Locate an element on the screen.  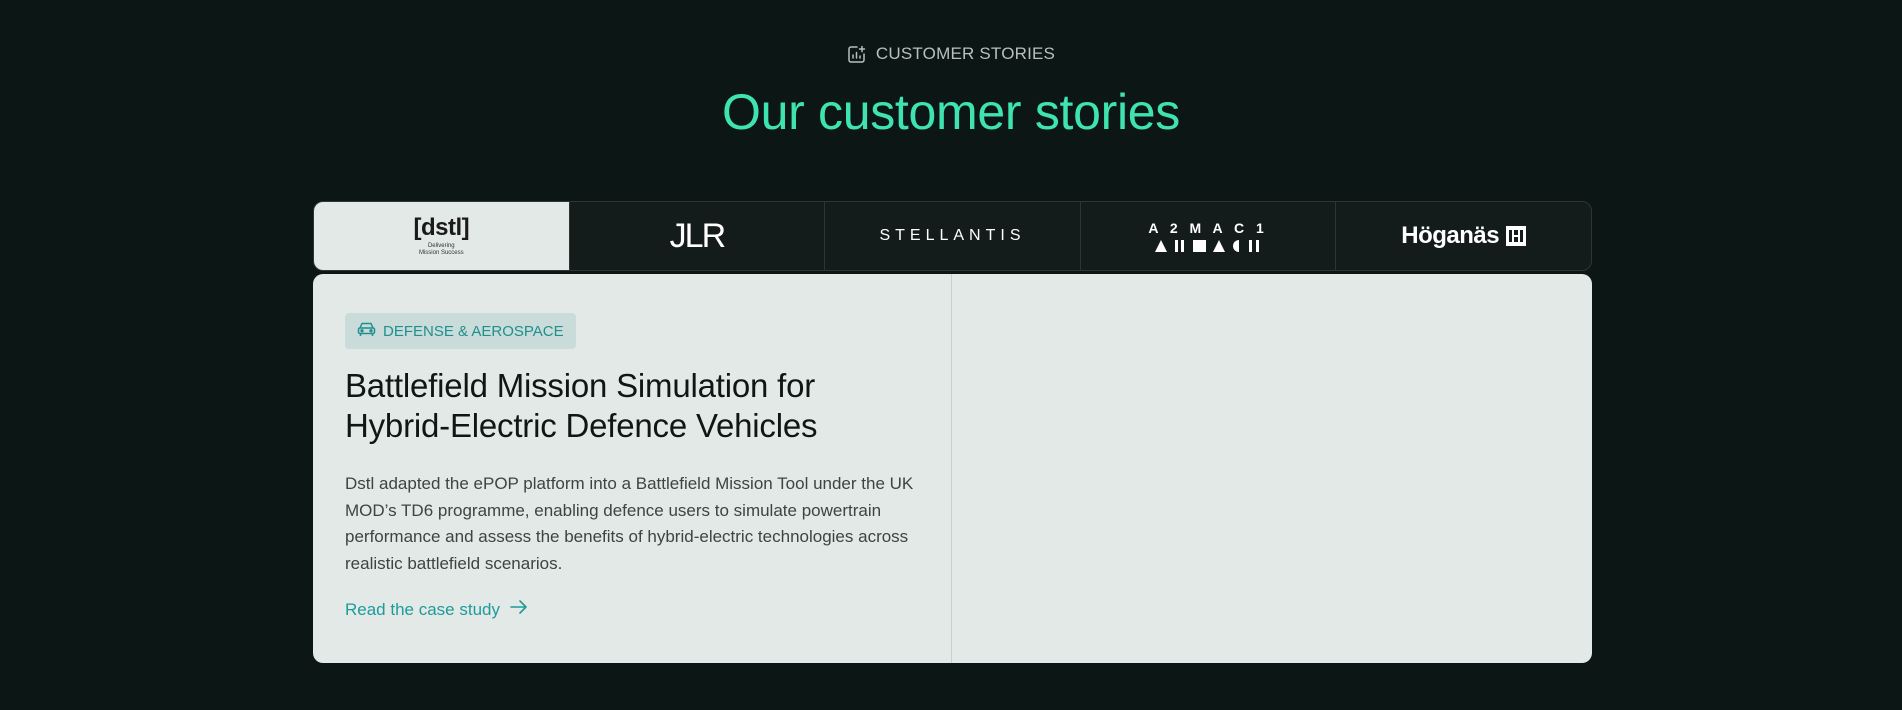
category-badge: DEFENSE & AEROSPACE is located at coordinates (460, 331).